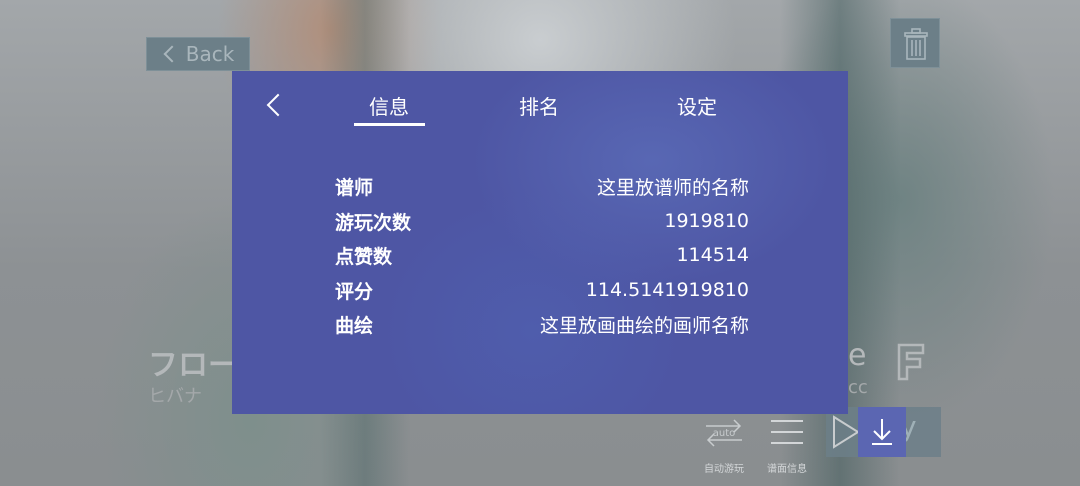 Image resolution: width=1080 pixels, height=486 pixels. What do you see at coordinates (712, 255) in the screenshot?
I see `info-value: 114514` at bounding box center [712, 255].